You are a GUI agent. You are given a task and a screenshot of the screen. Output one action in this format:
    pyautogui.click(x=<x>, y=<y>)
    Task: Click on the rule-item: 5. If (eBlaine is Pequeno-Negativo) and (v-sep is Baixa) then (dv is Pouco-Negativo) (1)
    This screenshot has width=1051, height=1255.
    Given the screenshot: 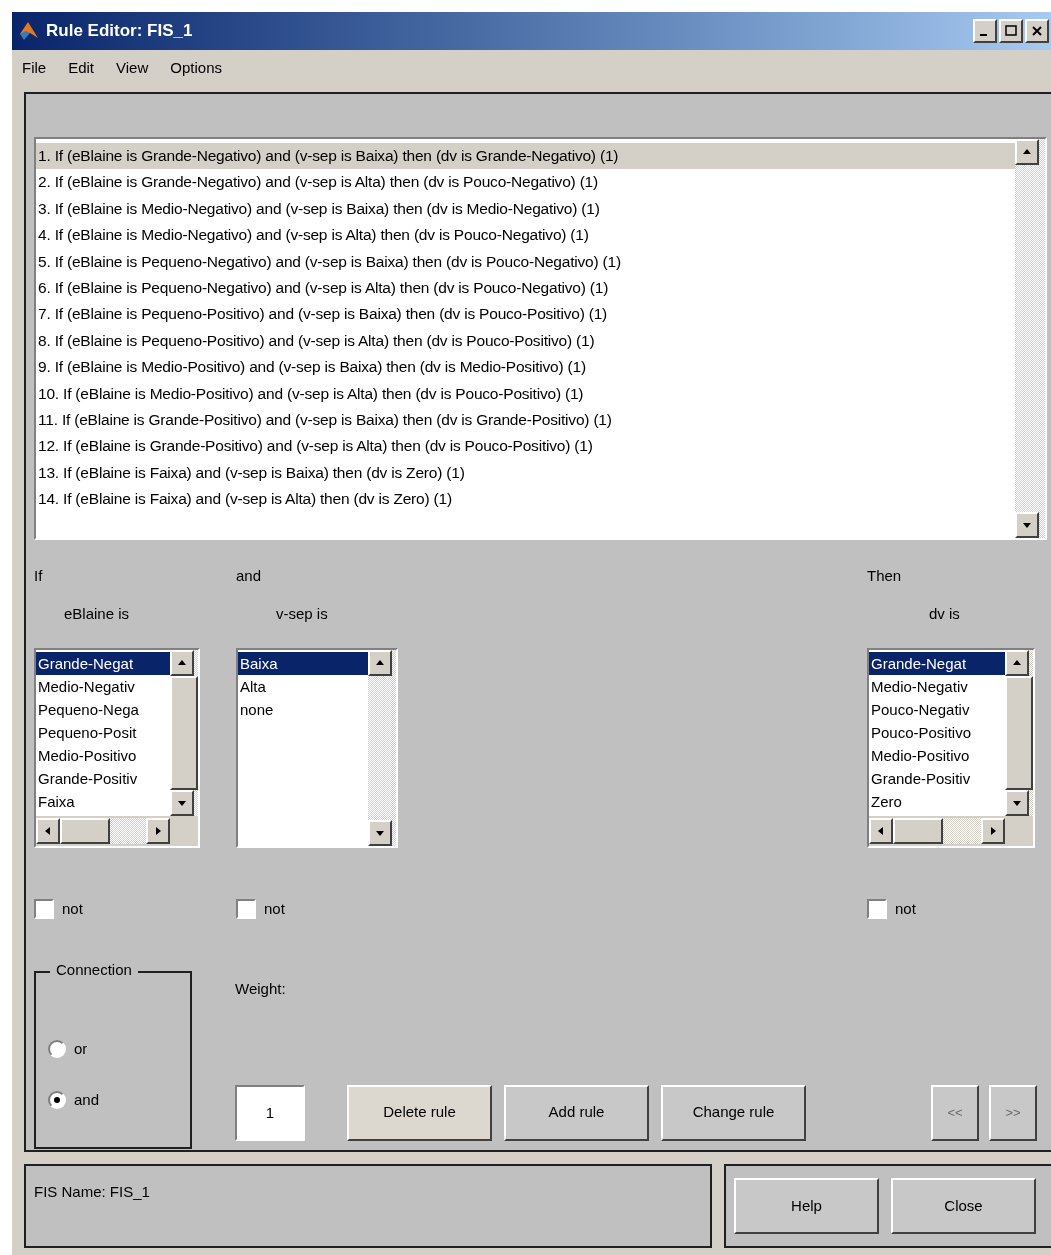 What is the action you would take?
    pyautogui.click(x=525, y=261)
    